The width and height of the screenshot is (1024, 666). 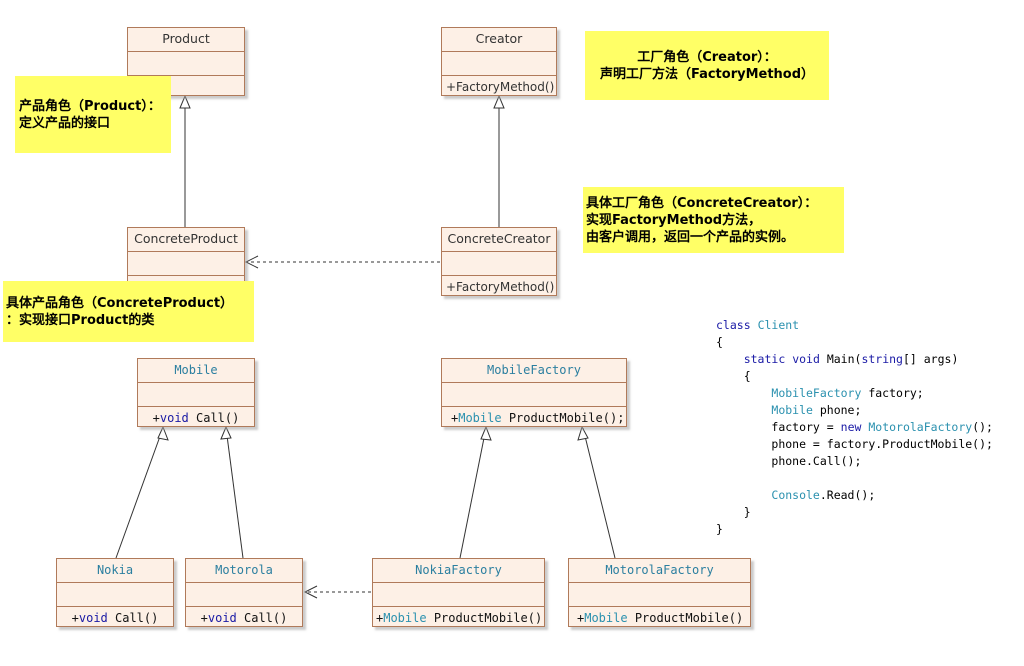 I want to click on mobile-factory-class: MobileFactory +Mobile ProductMobile();, so click(x=534, y=392).